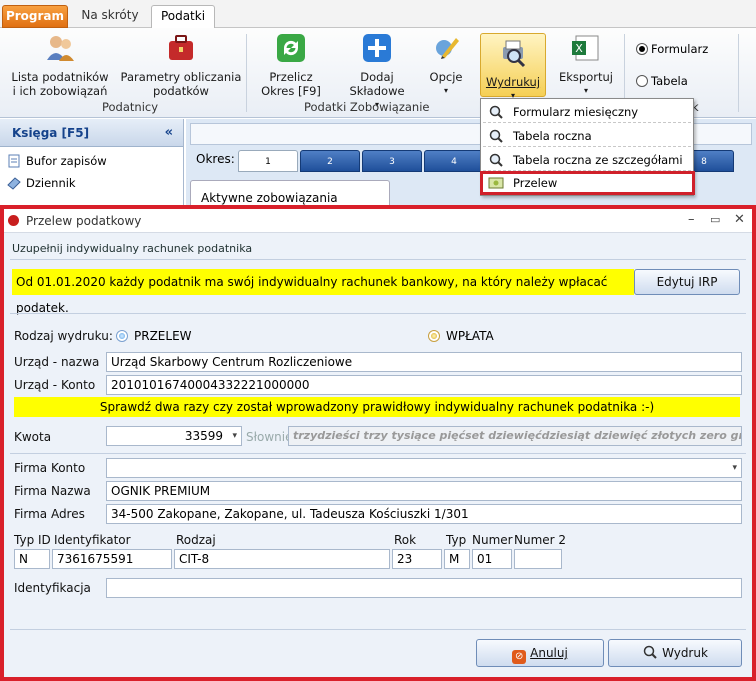 Image resolution: width=756 pixels, height=681 pixels. Describe the element at coordinates (91, 161) in the screenshot. I see `nav-bufor-zapisow: Bufor zapisów` at that location.